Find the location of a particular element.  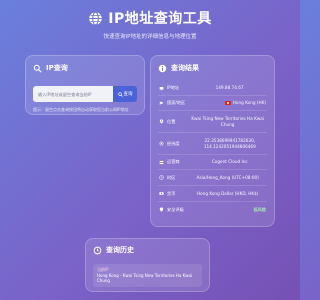

result-row-isp: 运营商 Cogent Cloud Inc is located at coordinates (212, 162).